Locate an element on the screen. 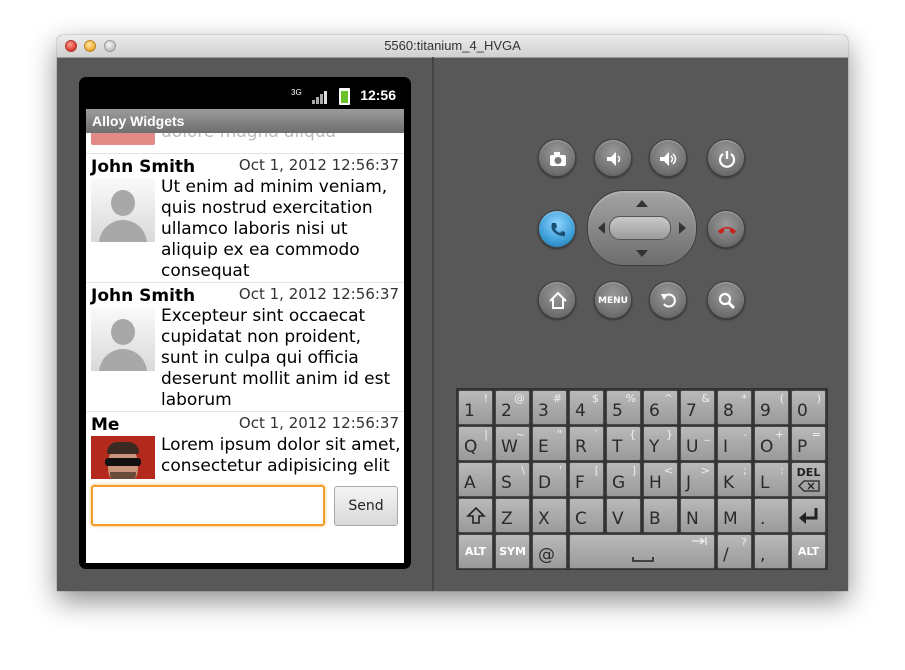 Image resolution: width=905 pixels, height=670 pixels. camera-icon is located at coordinates (558, 159).